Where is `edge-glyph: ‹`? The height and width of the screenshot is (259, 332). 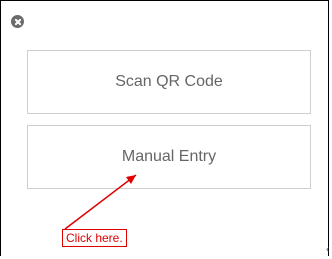
edge-glyph: ‹ is located at coordinates (328, 249).